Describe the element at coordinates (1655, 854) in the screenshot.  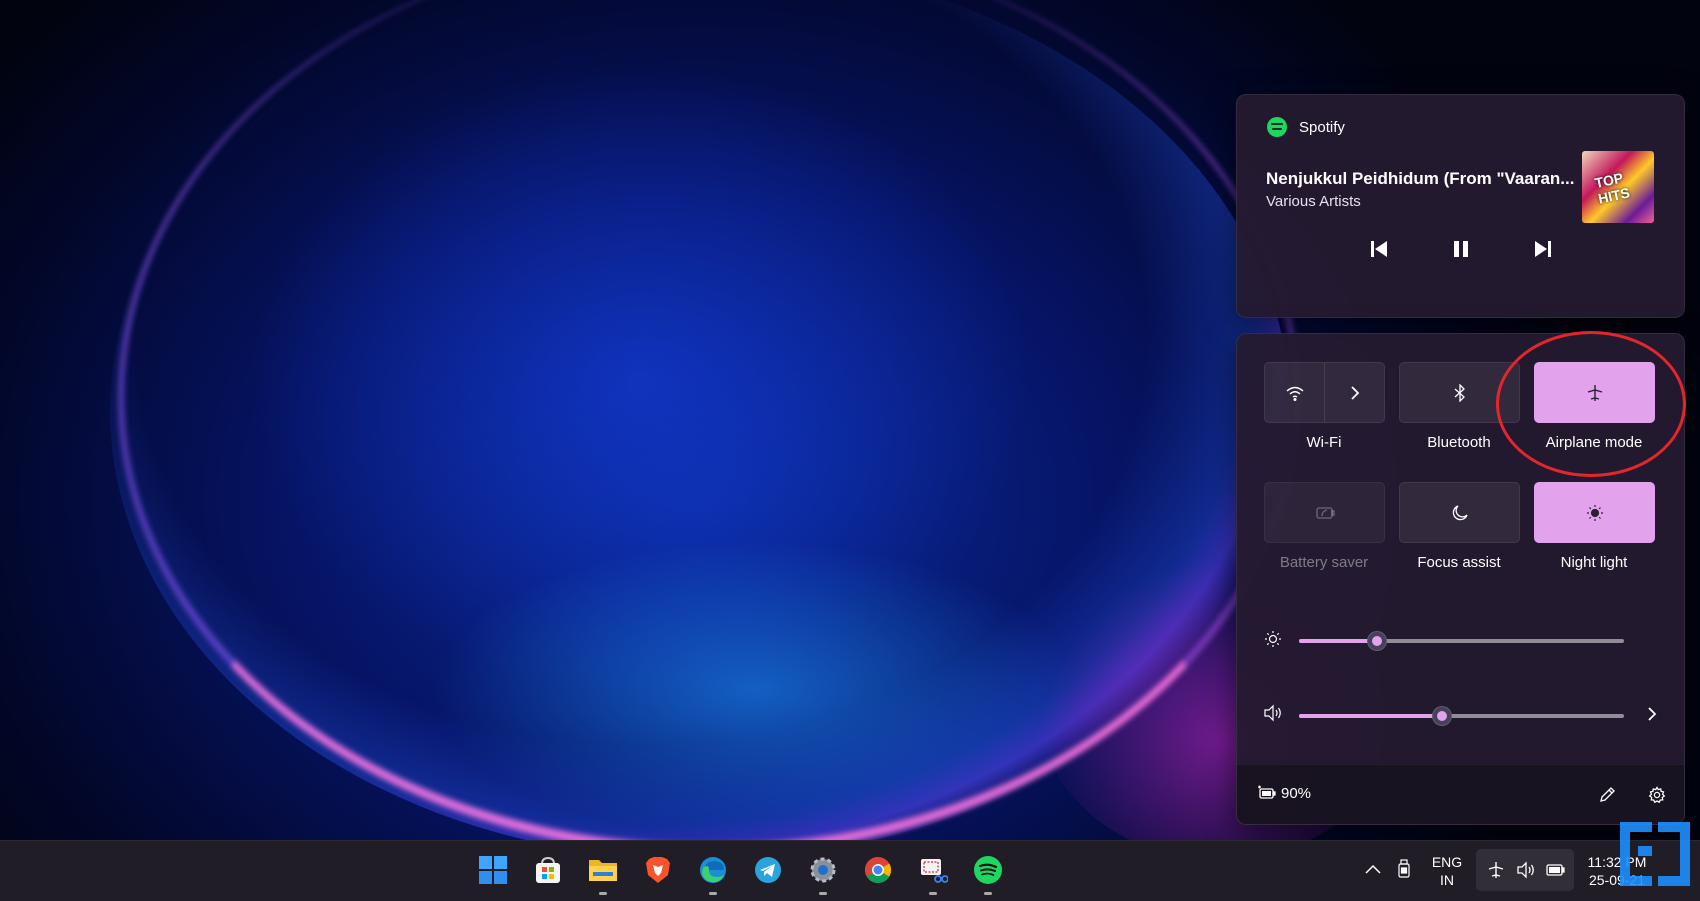
I see `watermark-logo-icon` at that location.